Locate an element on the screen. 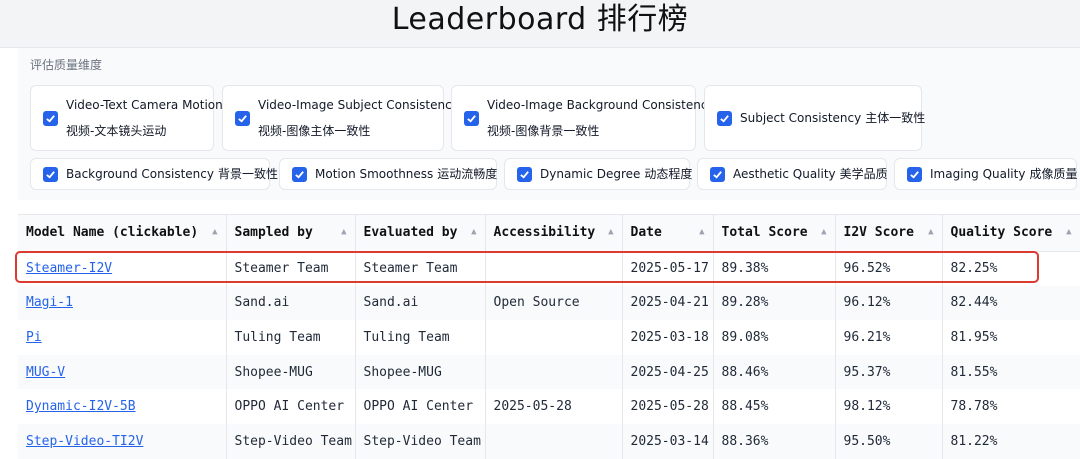 This screenshot has width=1080, height=459. filter-label-en: Imaging Quality is located at coordinates (978, 173).